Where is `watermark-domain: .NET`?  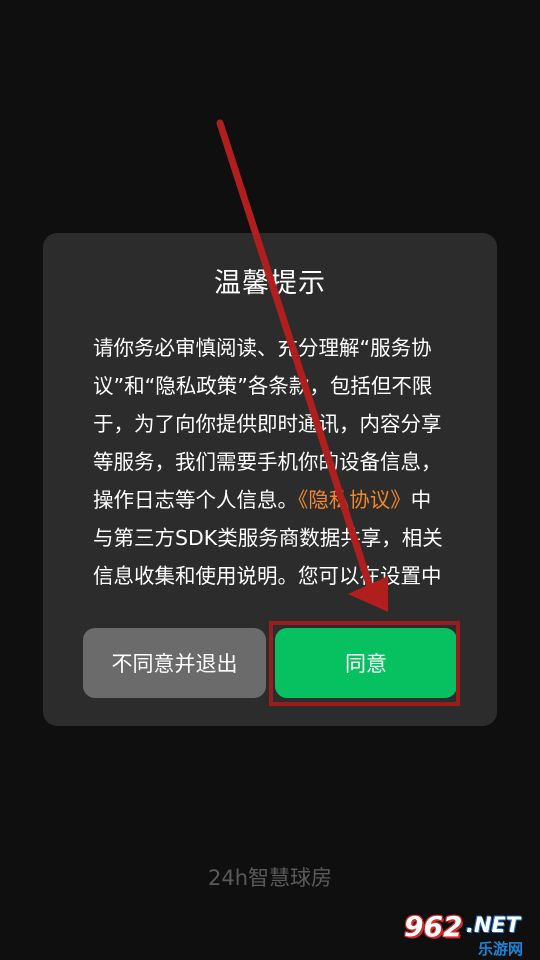 watermark-domain: .NET is located at coordinates (493, 925).